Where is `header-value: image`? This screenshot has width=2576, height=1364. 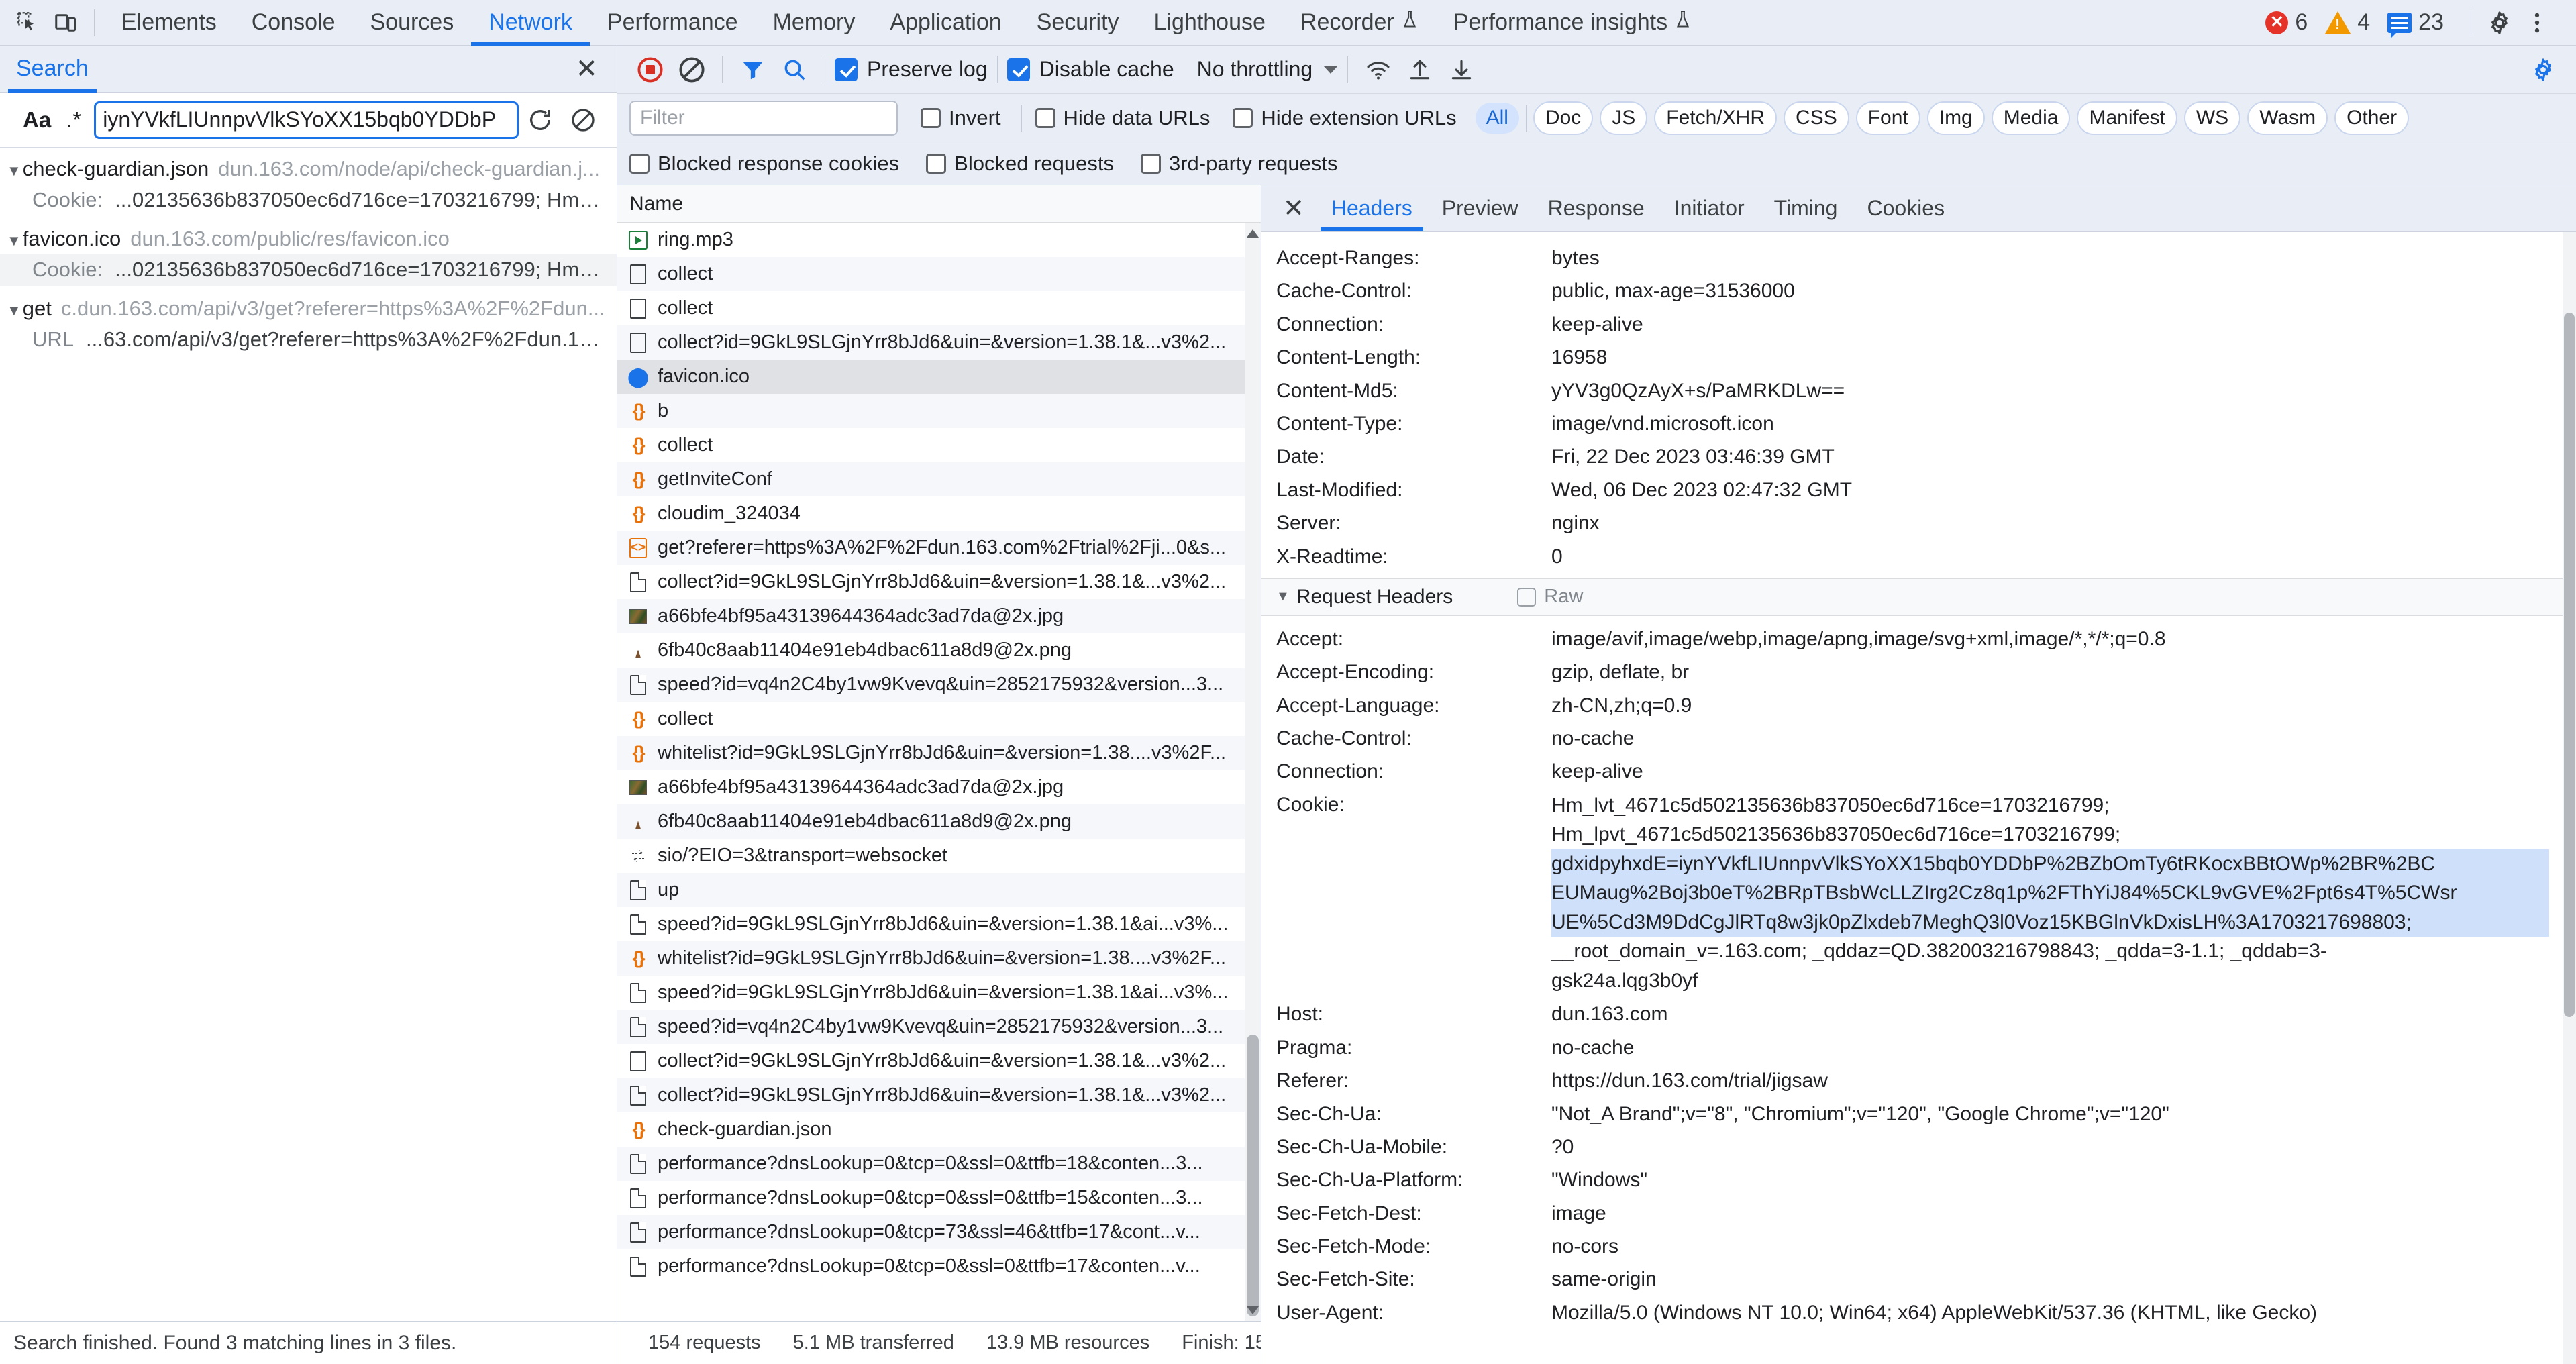 header-value: image is located at coordinates (2063, 1213).